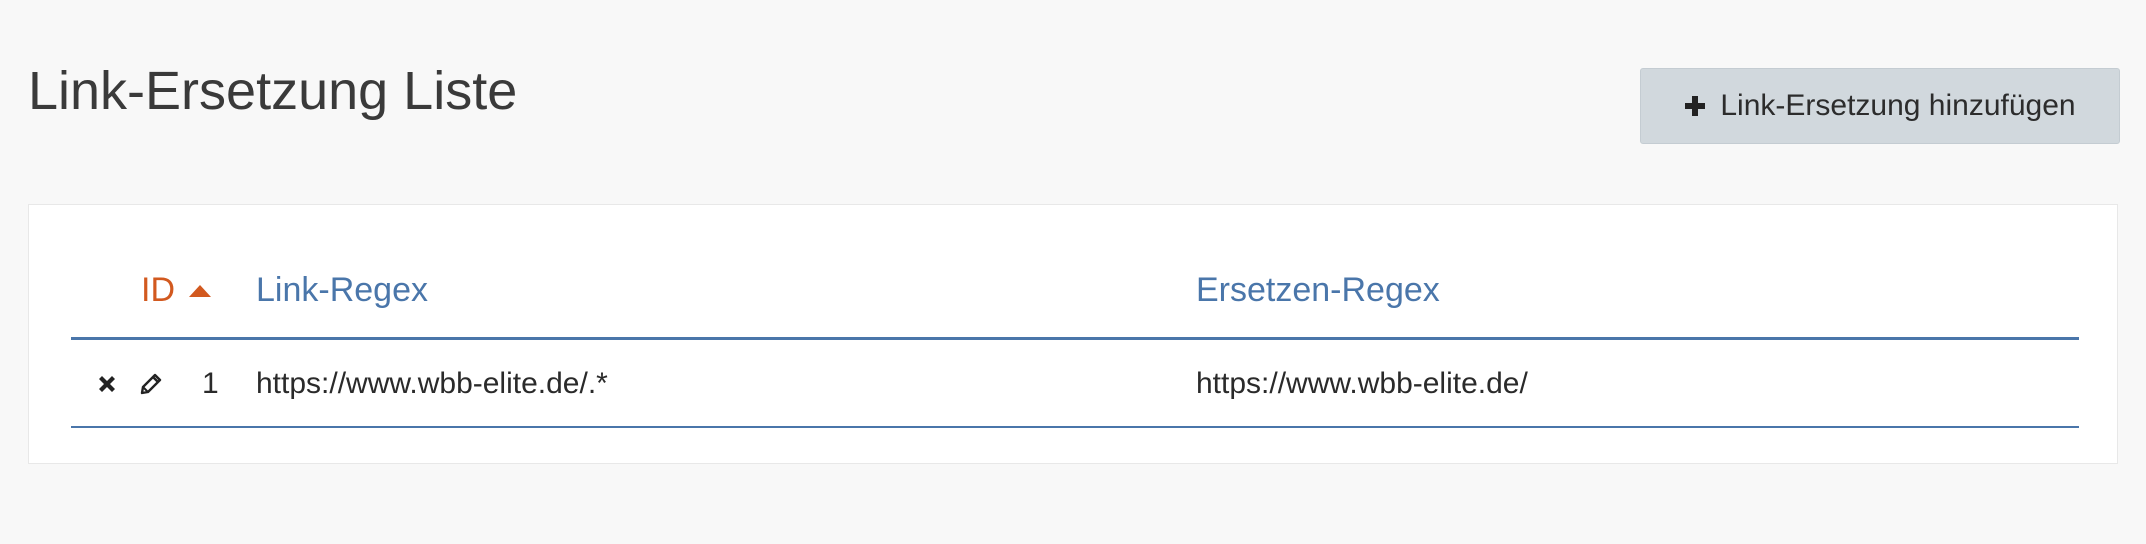  What do you see at coordinates (1695, 106) in the screenshot?
I see `plus-icon` at bounding box center [1695, 106].